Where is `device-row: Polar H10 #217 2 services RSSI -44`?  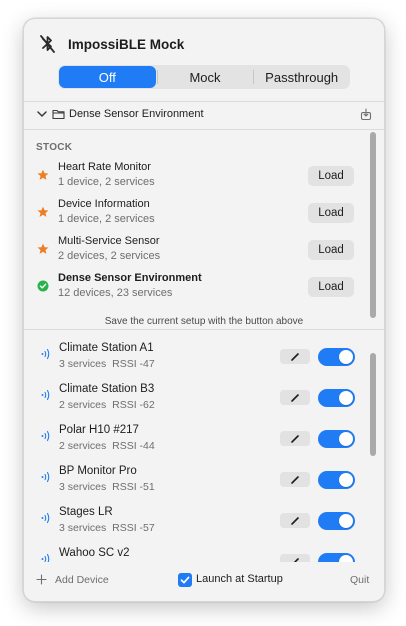 device-row: Polar H10 #217 2 services RSSI -44 is located at coordinates (196, 436).